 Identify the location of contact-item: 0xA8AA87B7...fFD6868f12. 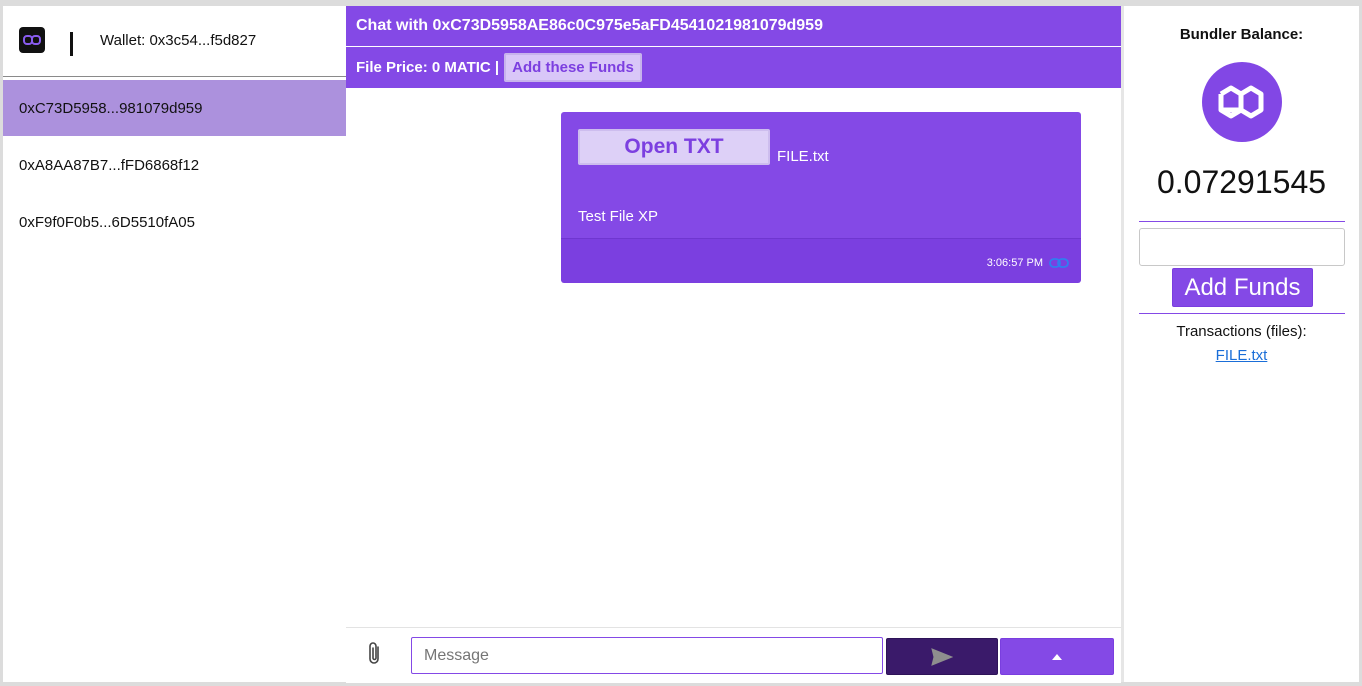
(174, 165).